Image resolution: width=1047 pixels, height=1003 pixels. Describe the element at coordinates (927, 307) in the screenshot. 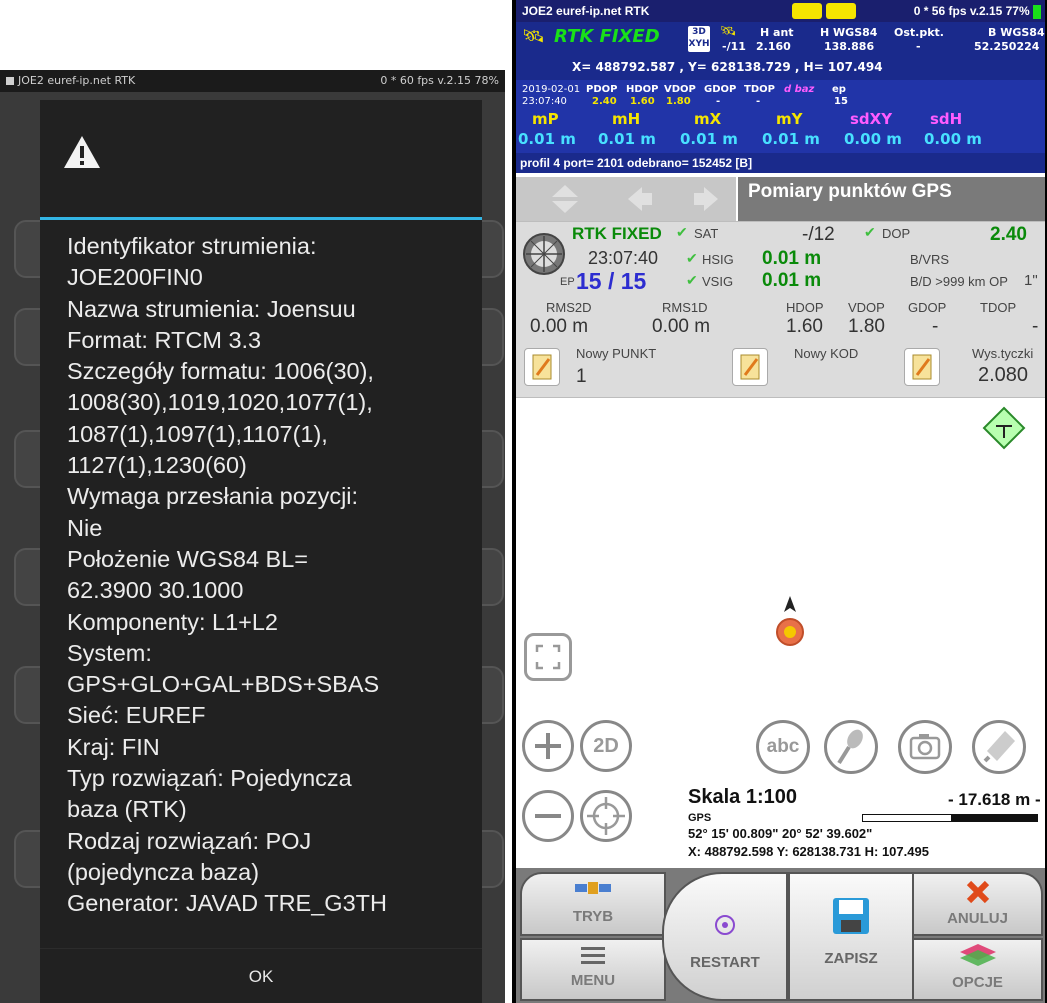

I see `gdop-label: GDOP` at that location.